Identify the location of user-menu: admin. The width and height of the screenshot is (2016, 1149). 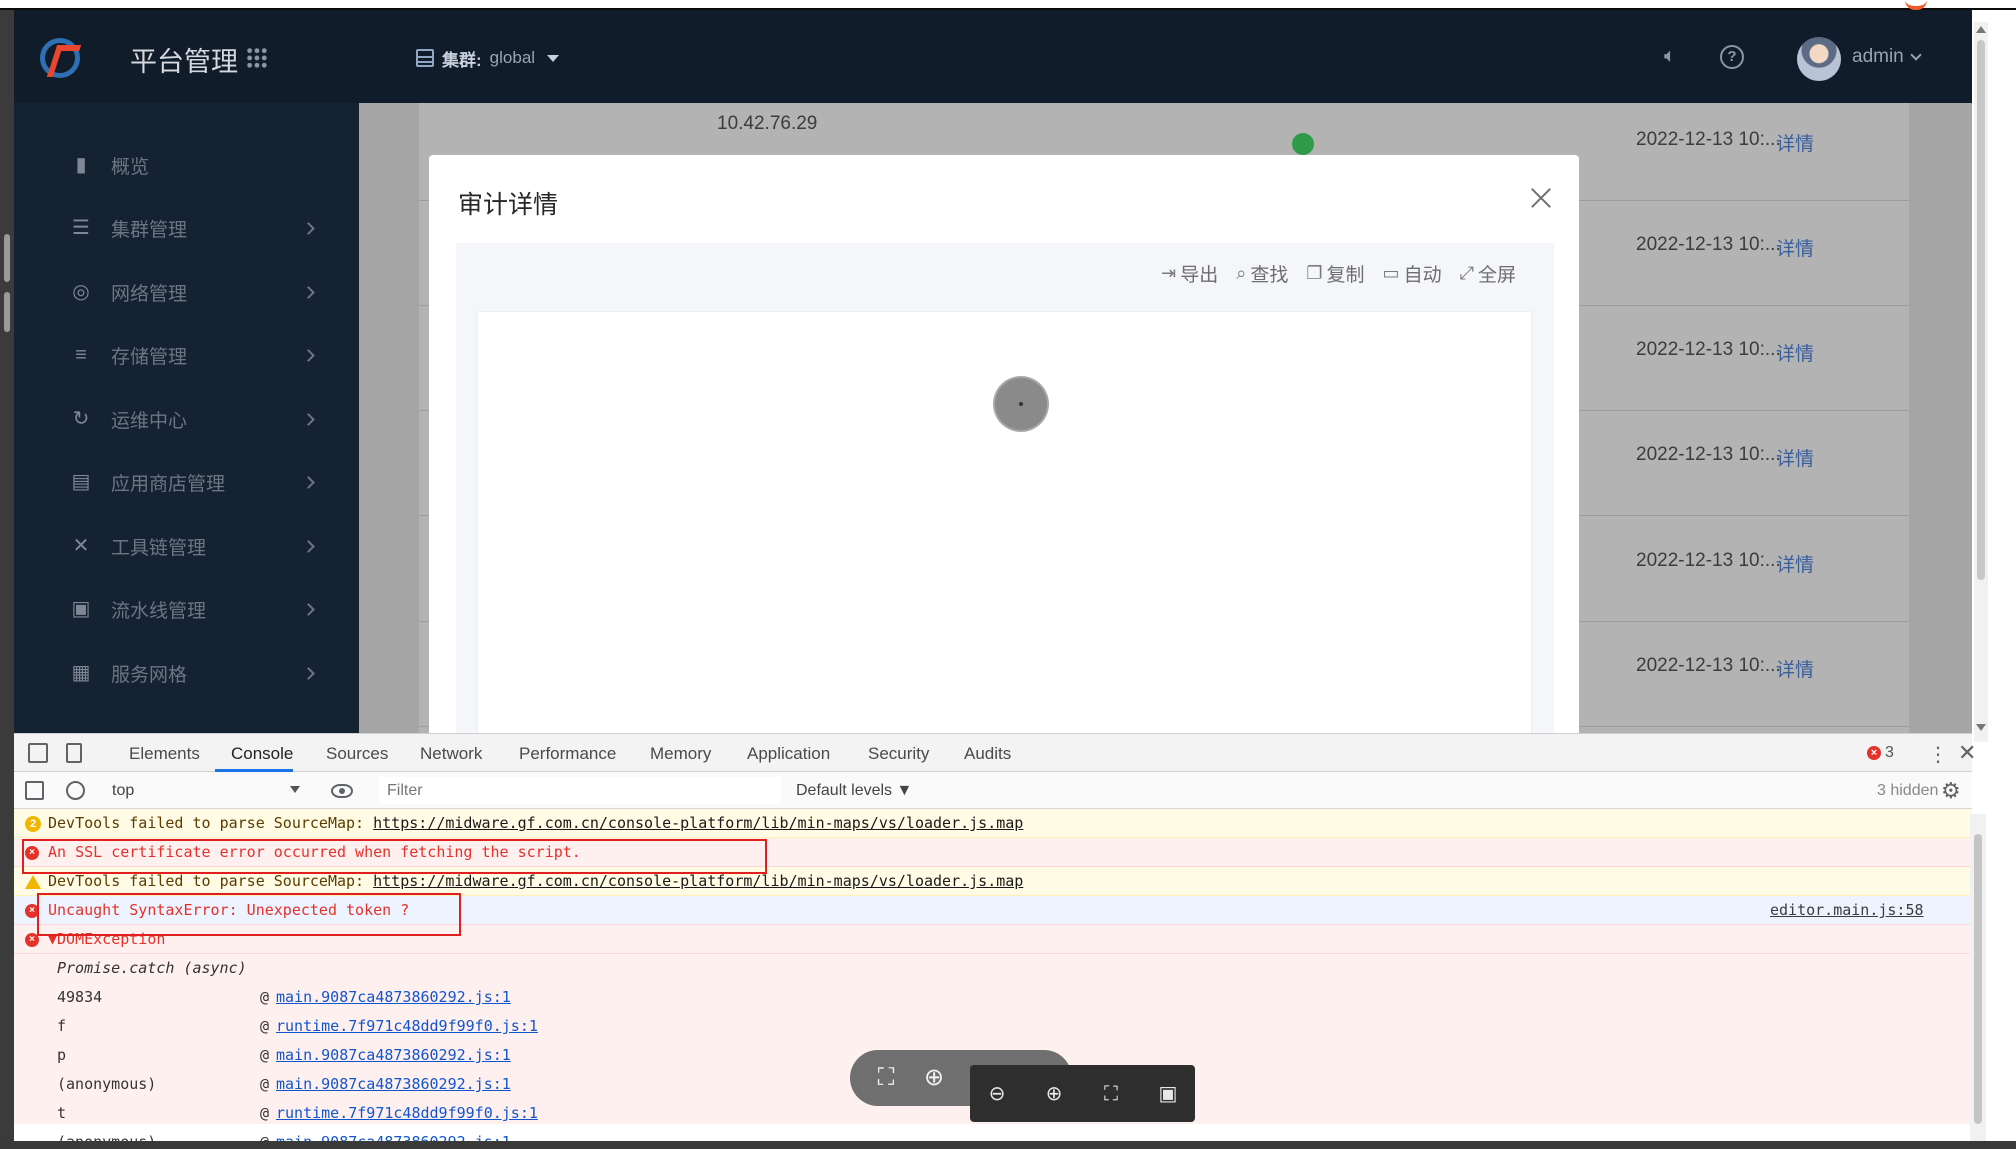
(1887, 57).